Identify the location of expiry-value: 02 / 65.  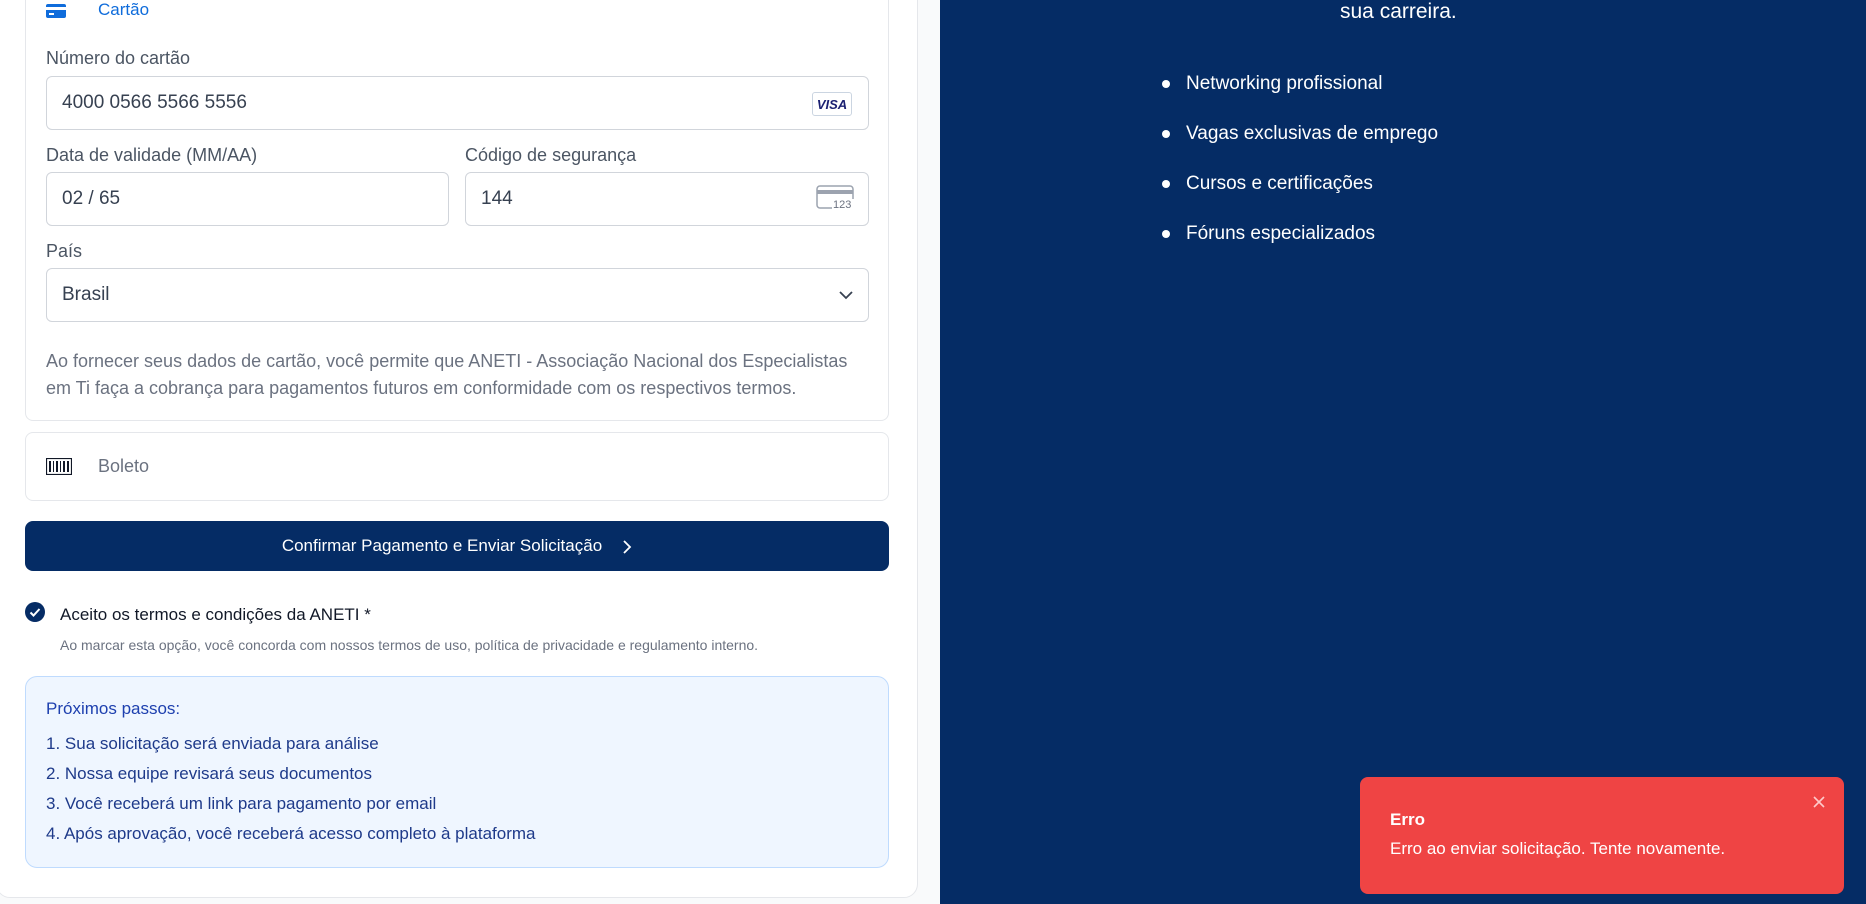
(91, 198).